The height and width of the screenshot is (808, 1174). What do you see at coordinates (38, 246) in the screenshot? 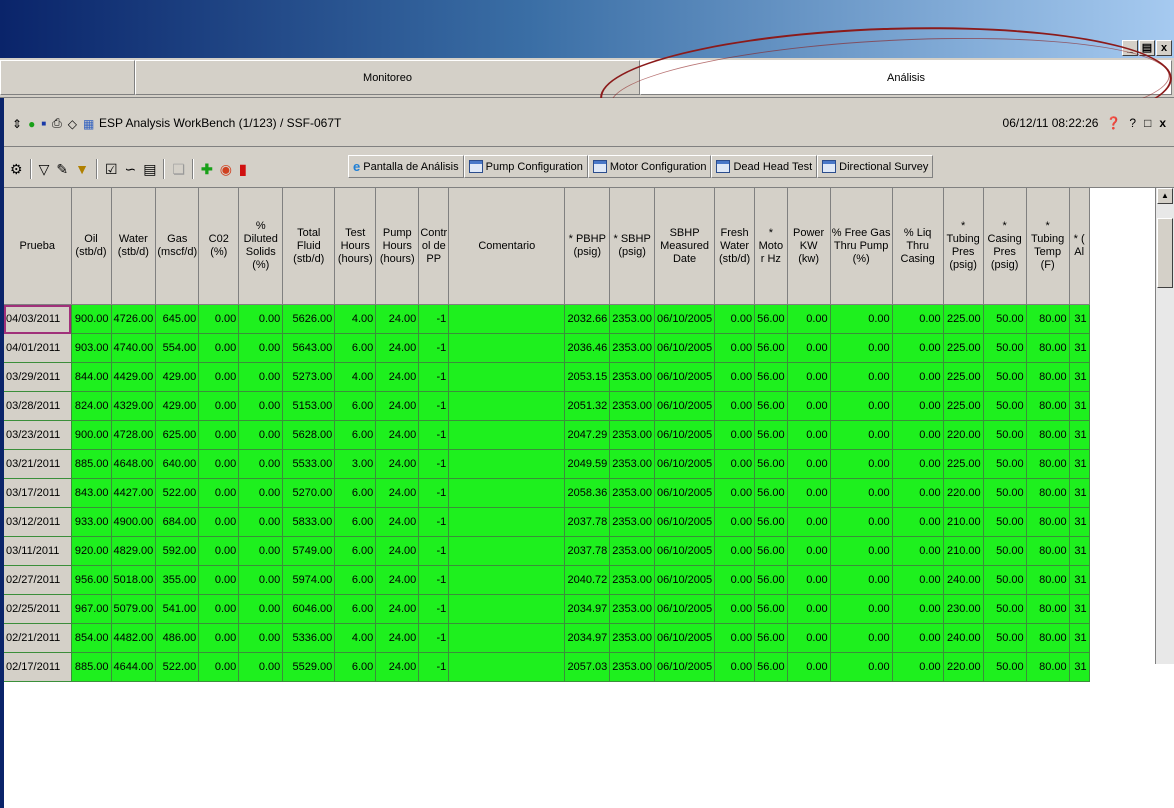
I see `column-header: Prueba` at bounding box center [38, 246].